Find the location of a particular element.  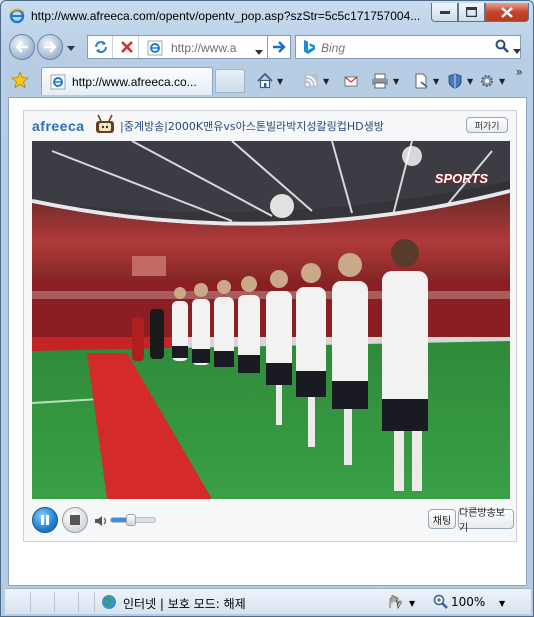

refresh-icon is located at coordinates (100, 47).